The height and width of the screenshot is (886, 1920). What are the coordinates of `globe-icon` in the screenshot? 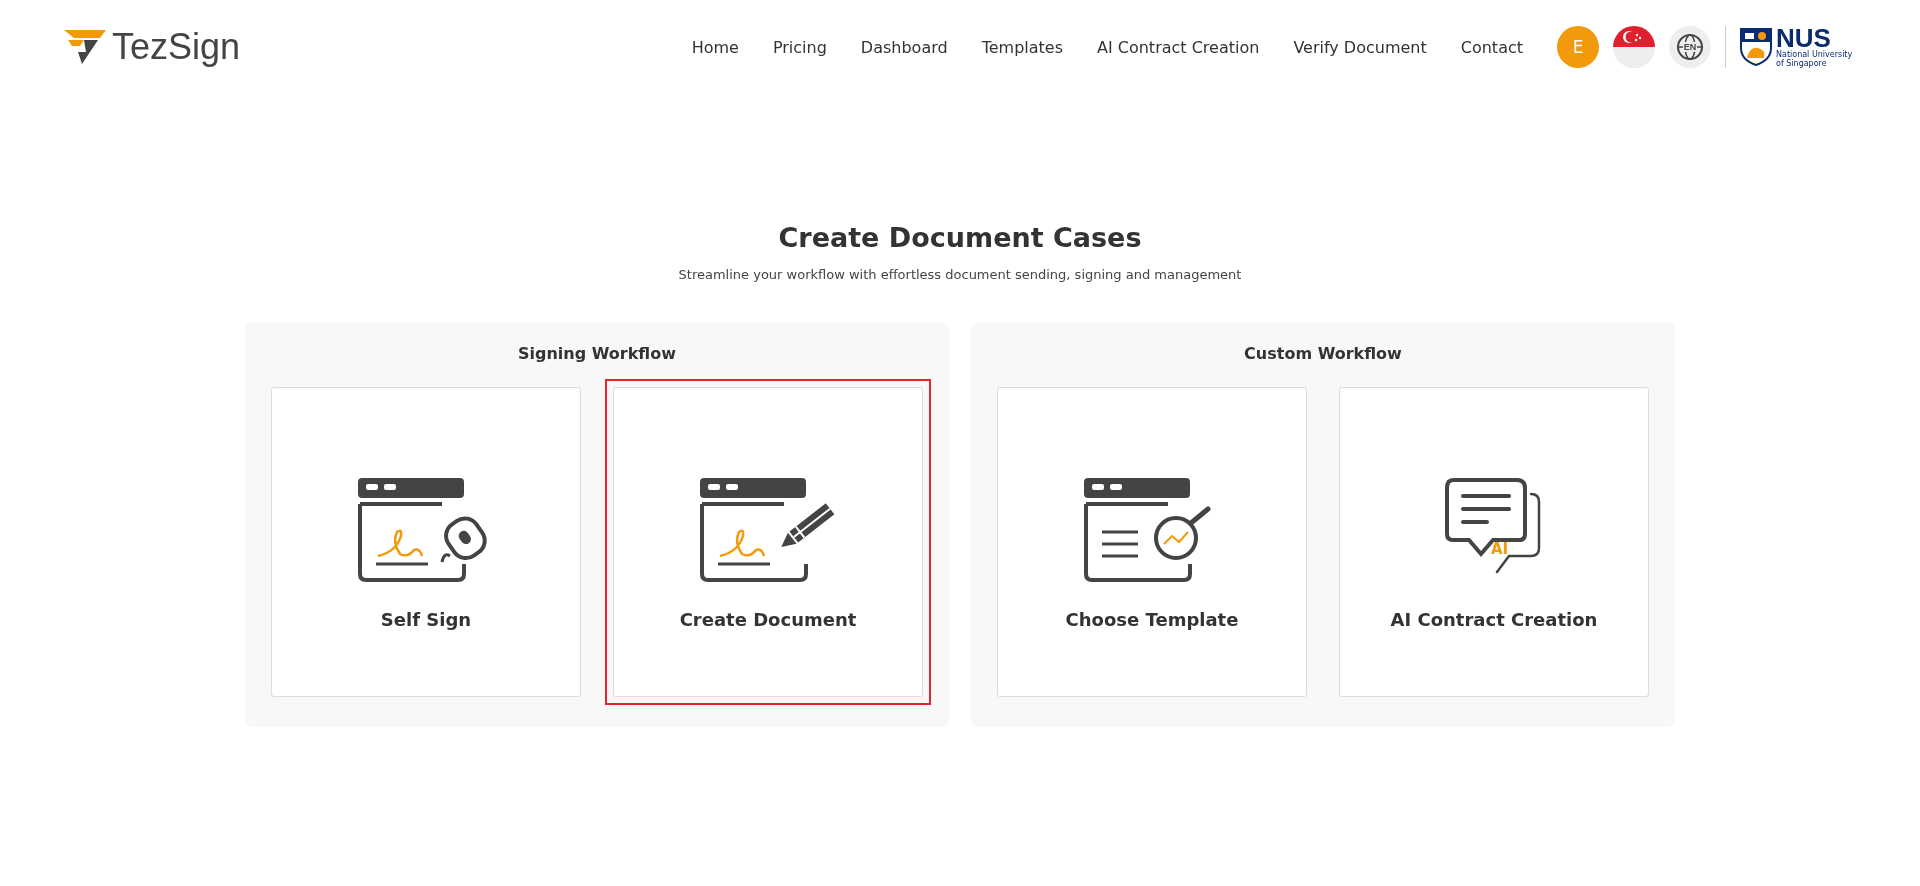 It's located at (1690, 47).